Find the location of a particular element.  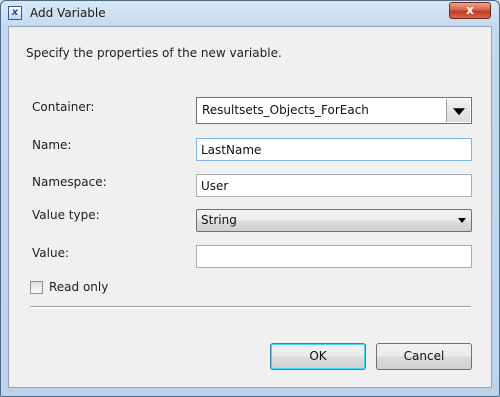

namespace-label: Namespace: is located at coordinates (69, 182).